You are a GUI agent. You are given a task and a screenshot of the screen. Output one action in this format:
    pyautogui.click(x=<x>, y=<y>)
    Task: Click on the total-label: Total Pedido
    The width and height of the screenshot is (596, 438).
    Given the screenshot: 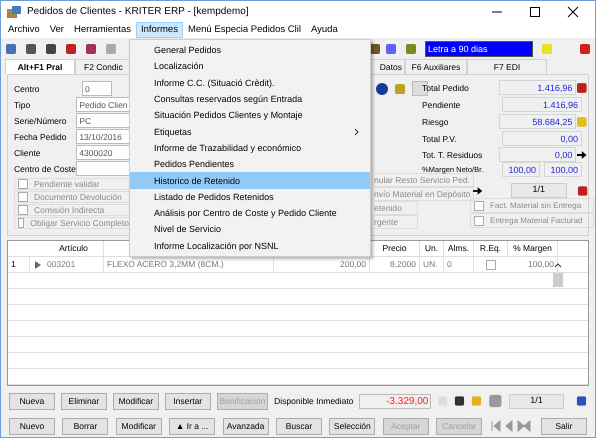 What is the action you would take?
    pyautogui.click(x=446, y=87)
    